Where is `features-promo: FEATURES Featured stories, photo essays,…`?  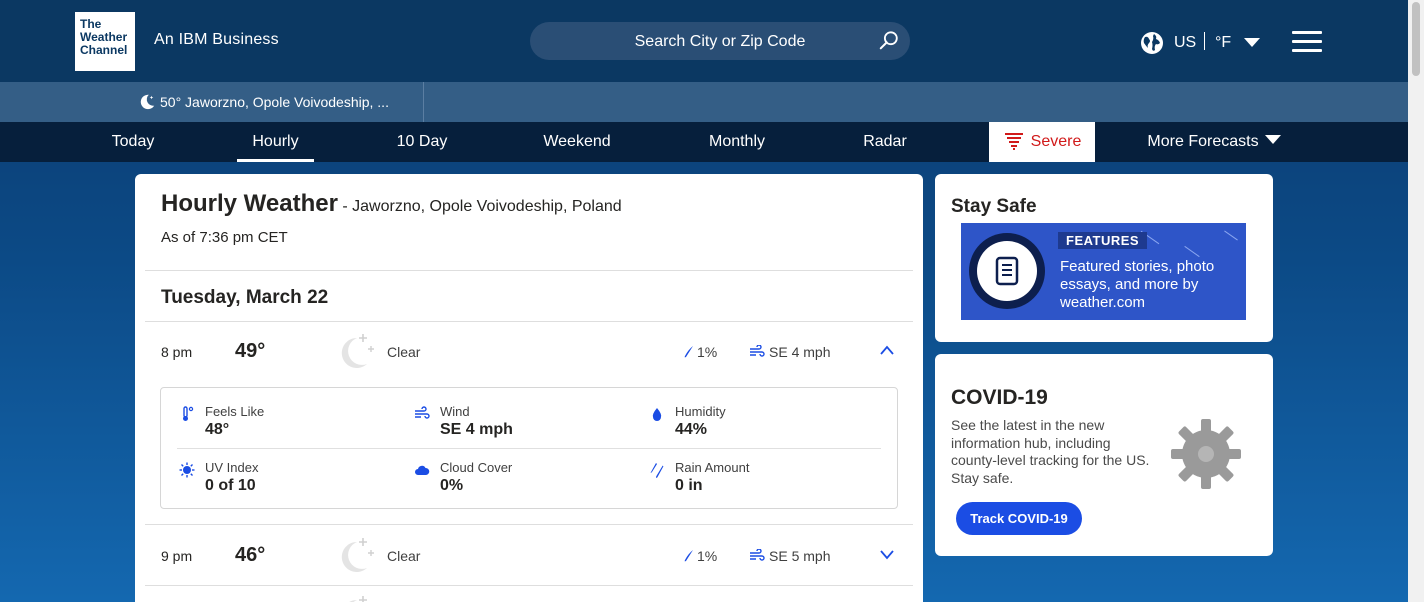 features-promo: FEATURES Featured stories, photo essays,… is located at coordinates (1103, 271).